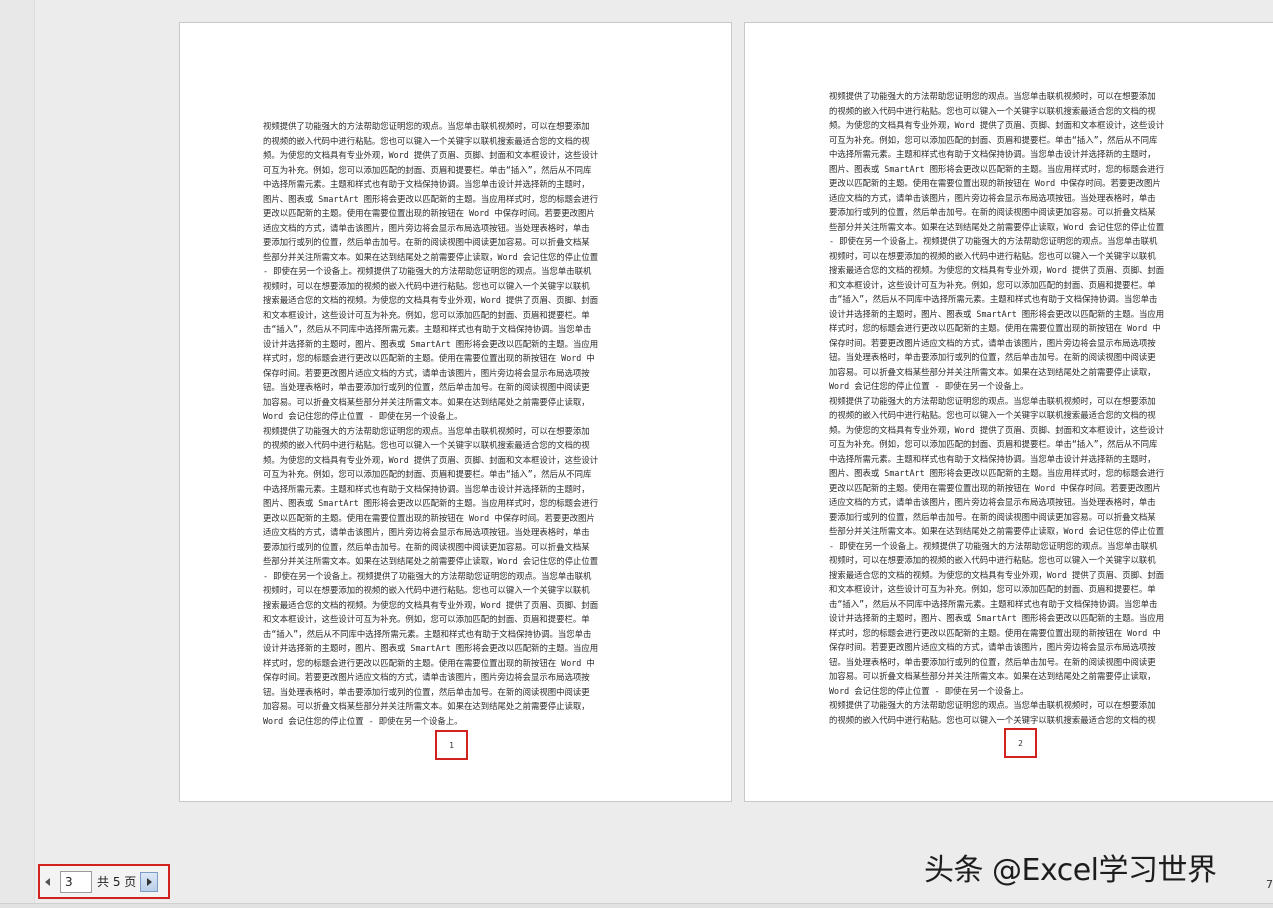 Image resolution: width=1273 pixels, height=908 pixels. Describe the element at coordinates (76, 881) in the screenshot. I see `page-number-input: 3` at that location.